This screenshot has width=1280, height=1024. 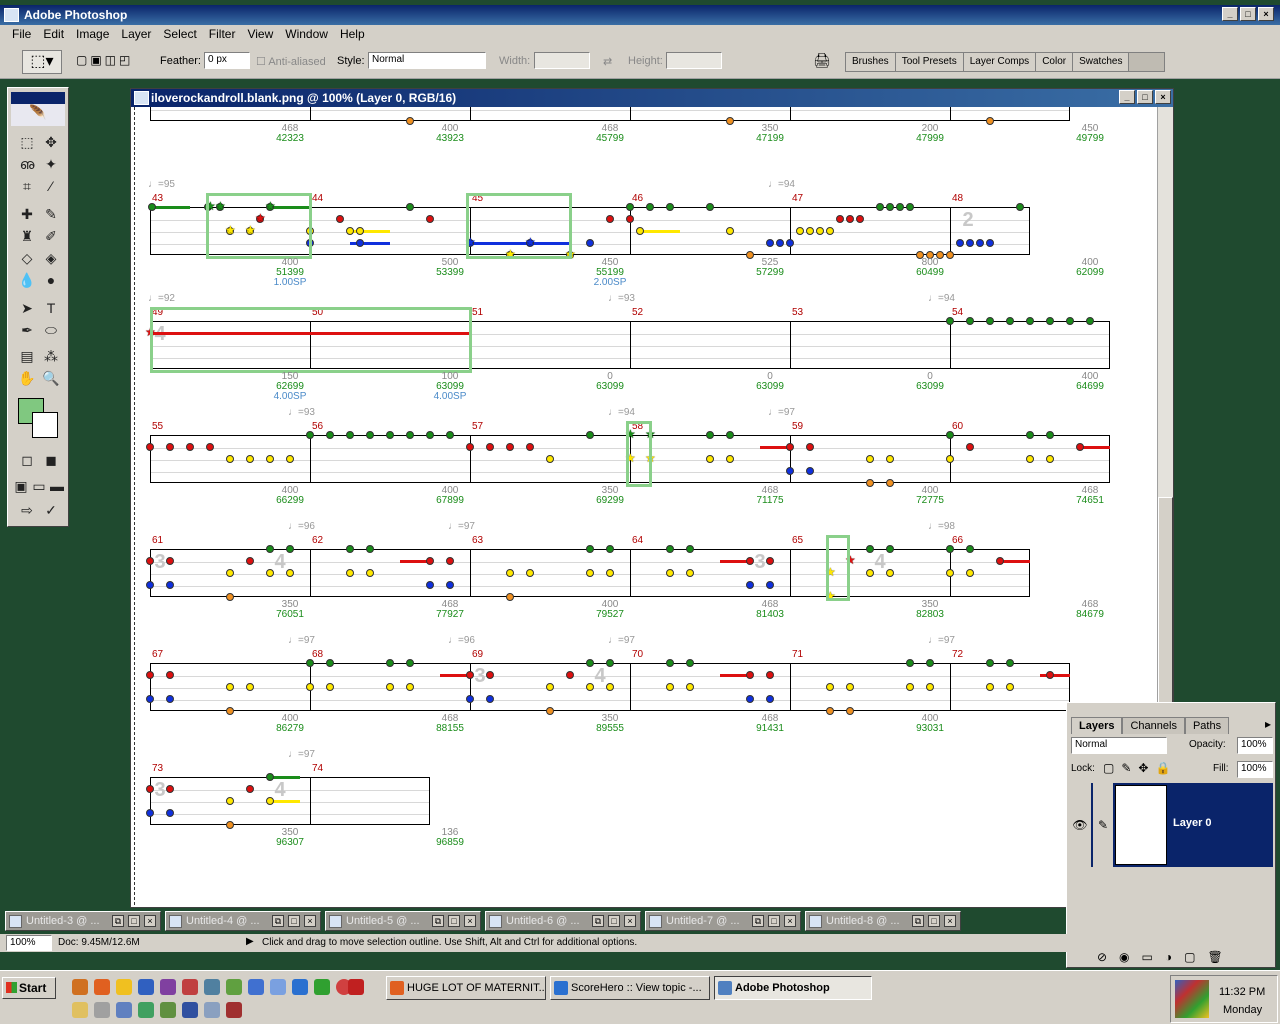 I want to click on background-color-swatch, so click(x=45, y=425).